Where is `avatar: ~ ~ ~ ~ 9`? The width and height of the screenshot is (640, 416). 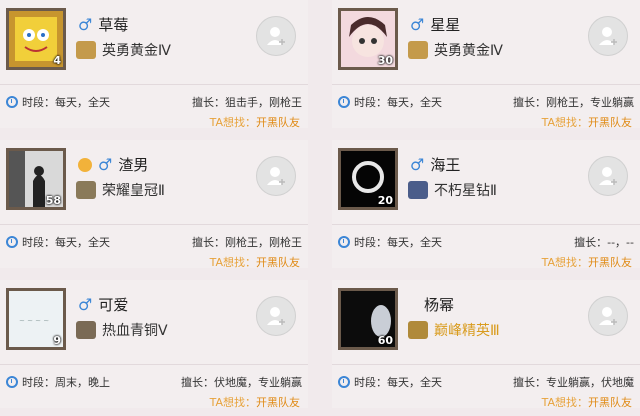
avatar: ~ ~ ~ ~ 9 is located at coordinates (36, 319).